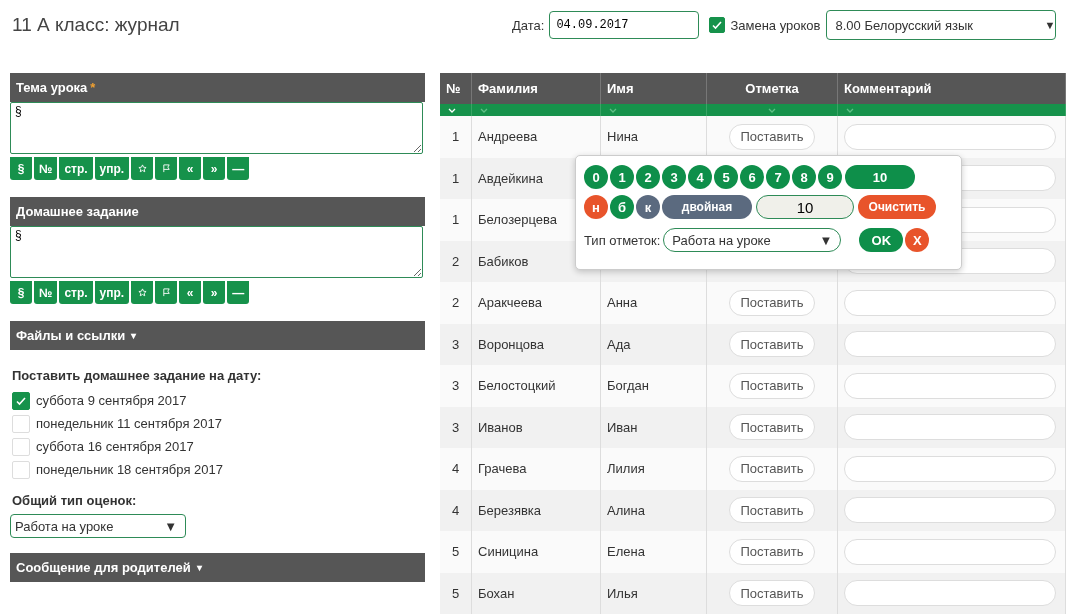 This screenshot has height=615, width=1066. Describe the element at coordinates (75, 500) in the screenshot. I see `grade-type-label: Общий тип оценок:` at that location.